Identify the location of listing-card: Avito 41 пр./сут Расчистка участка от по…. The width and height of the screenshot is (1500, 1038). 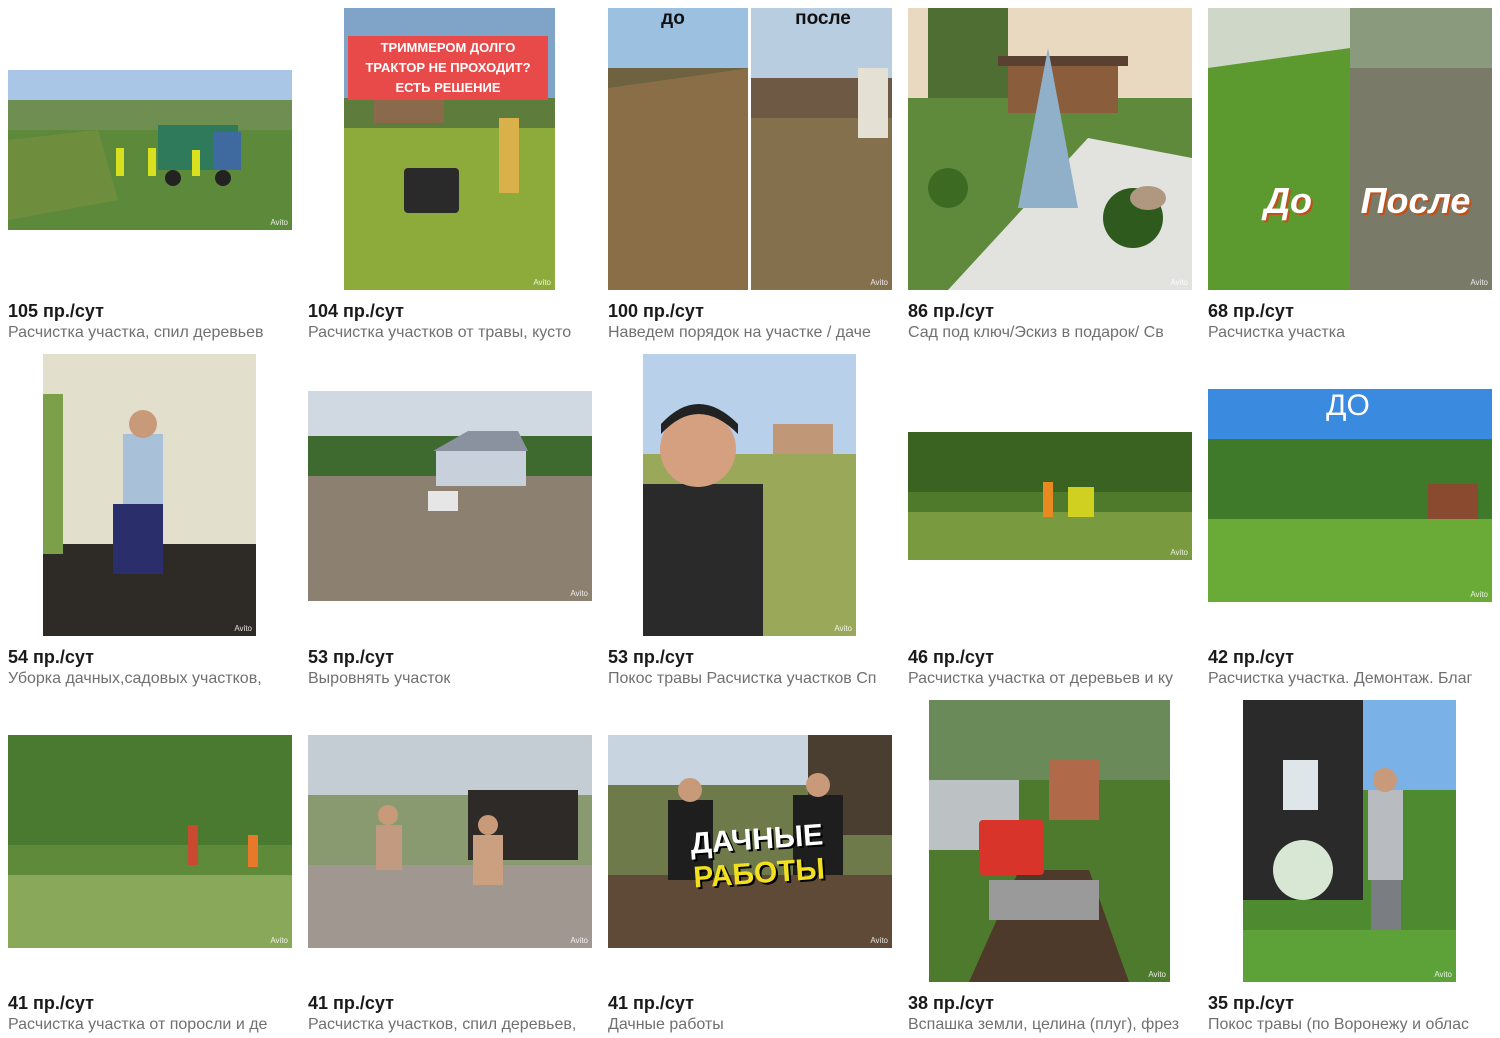
(150, 862).